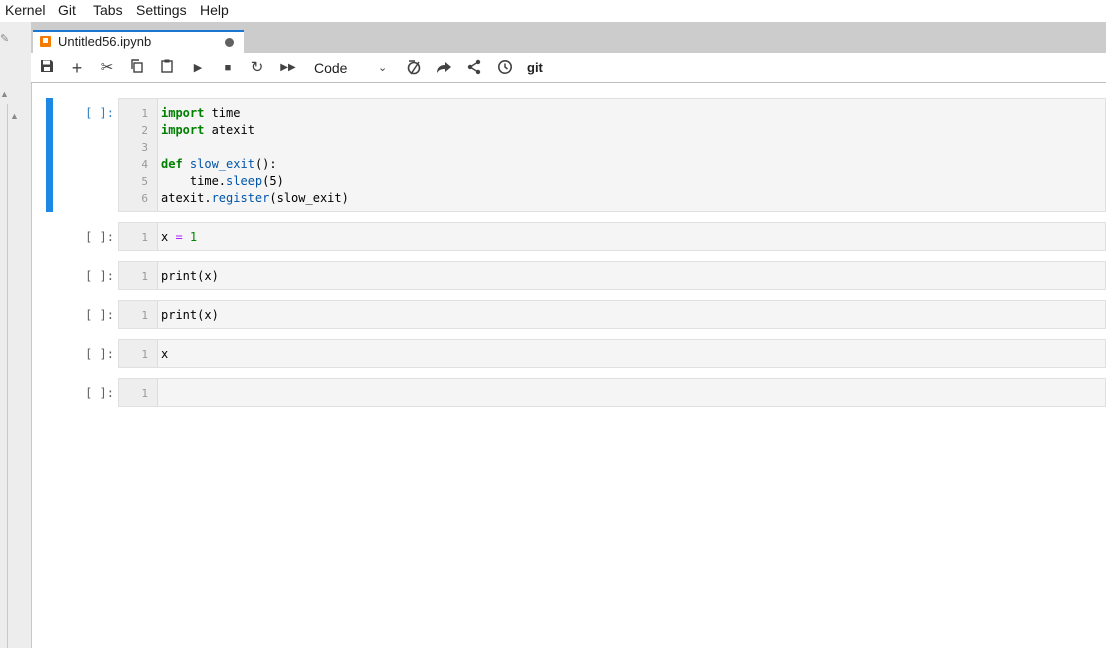  I want to click on menu-git: Git, so click(67, 10).